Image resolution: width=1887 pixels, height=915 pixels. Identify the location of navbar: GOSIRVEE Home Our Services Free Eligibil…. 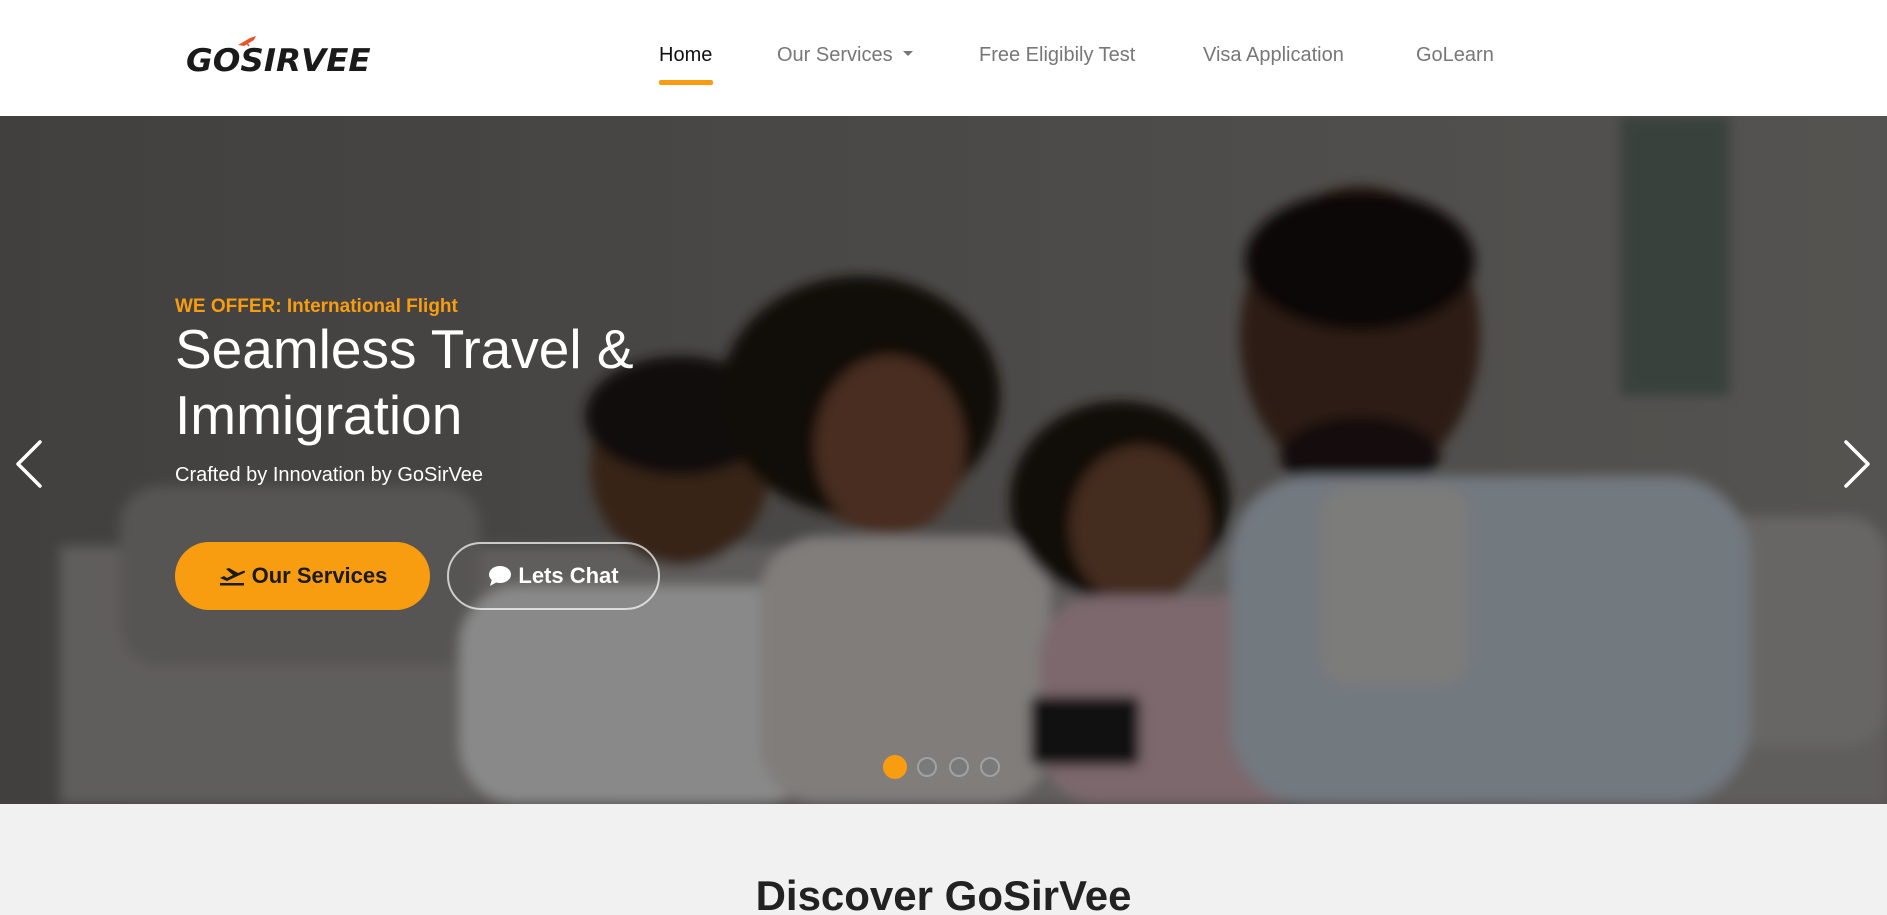
(943, 58).